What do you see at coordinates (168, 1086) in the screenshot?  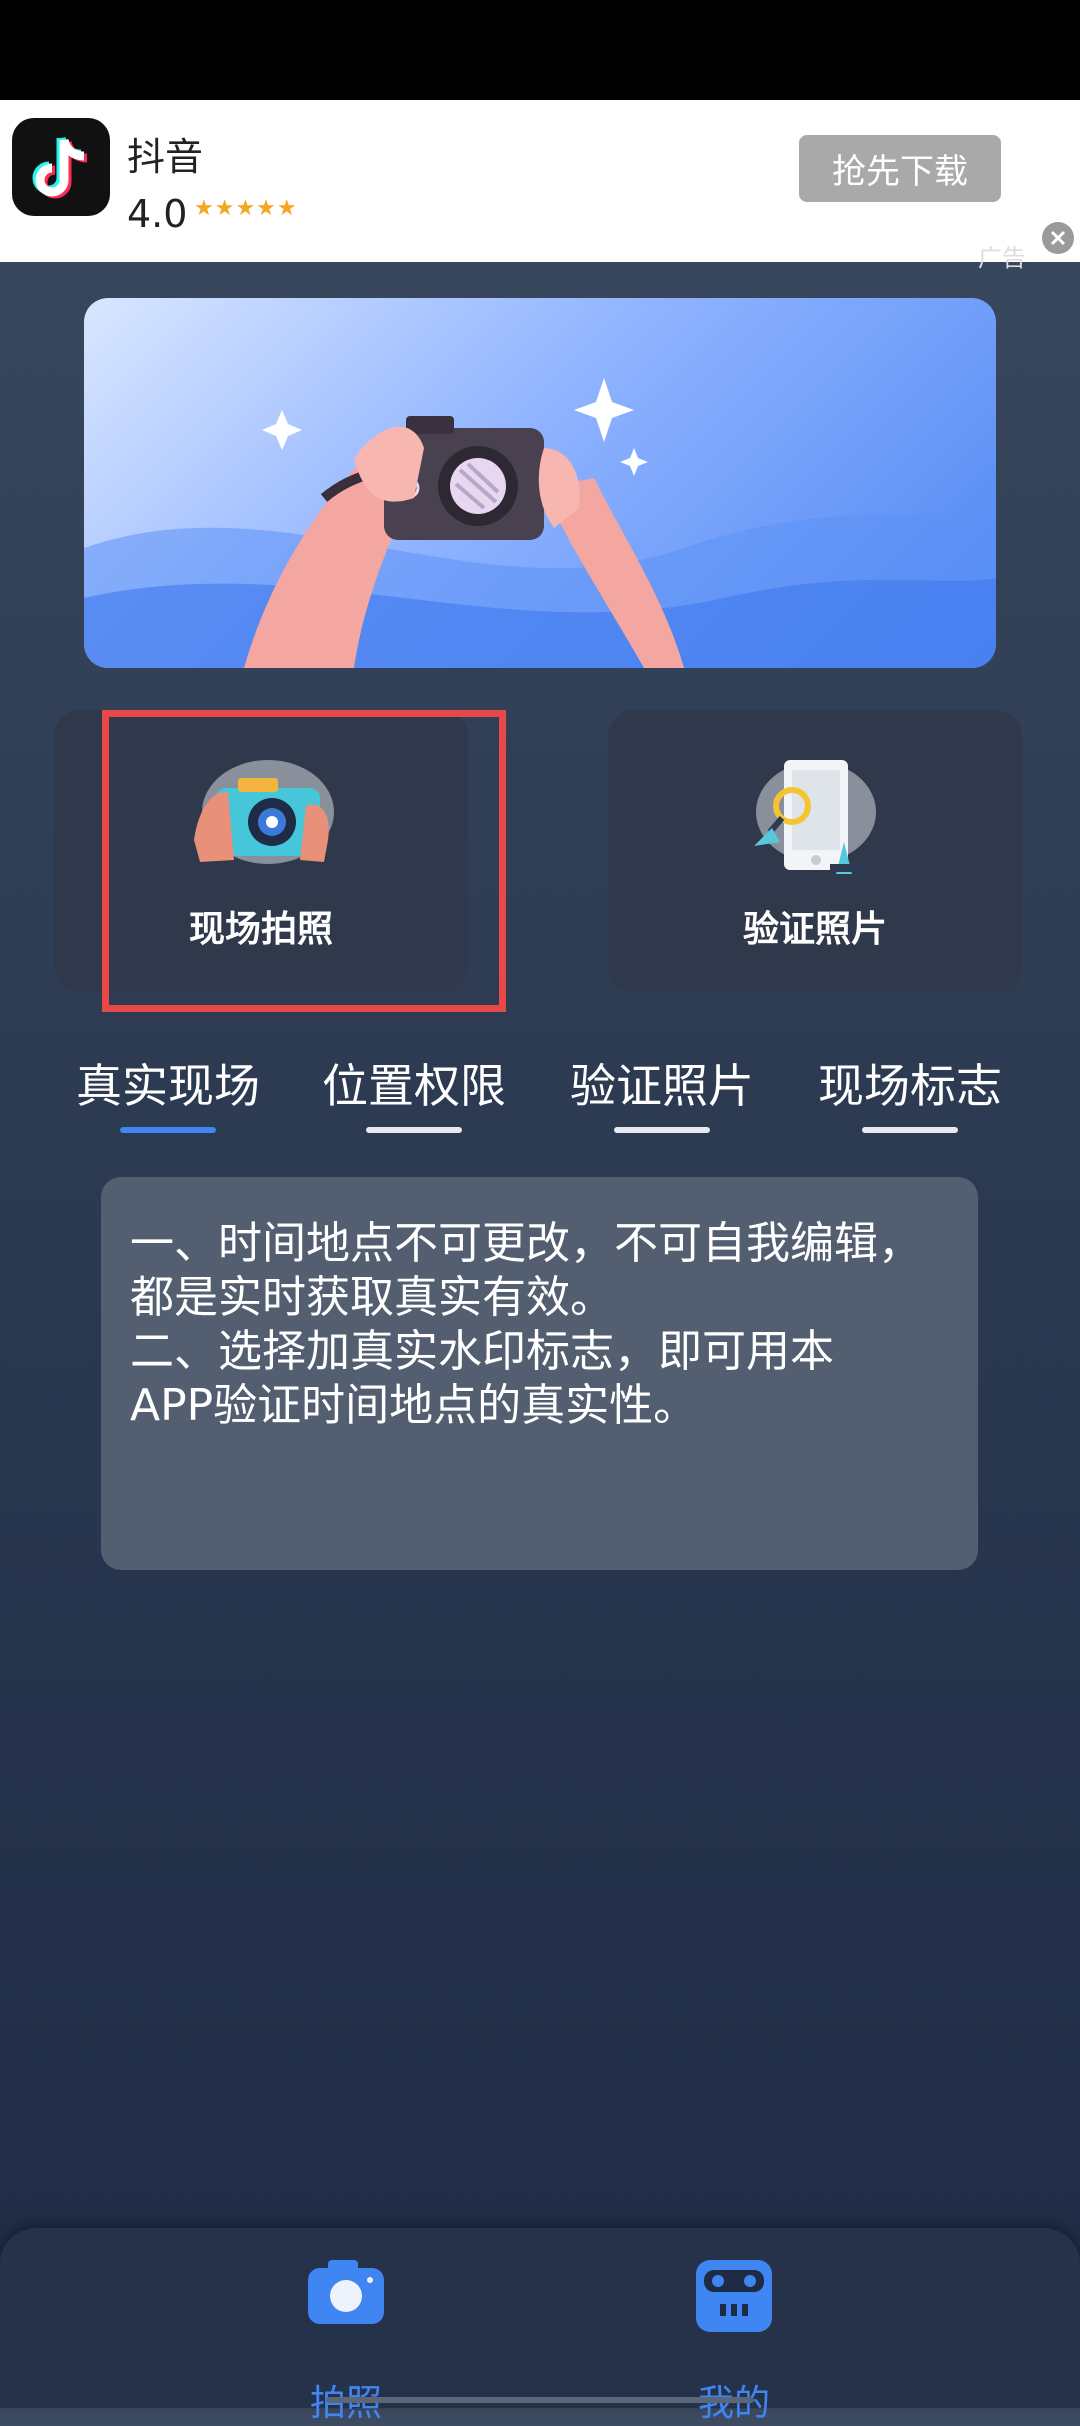 I see `tab-label: 真实现场` at bounding box center [168, 1086].